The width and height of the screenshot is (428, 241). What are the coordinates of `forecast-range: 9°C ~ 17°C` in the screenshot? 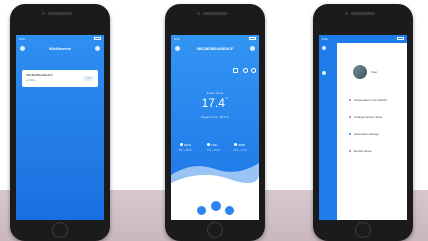 It's located at (240, 150).